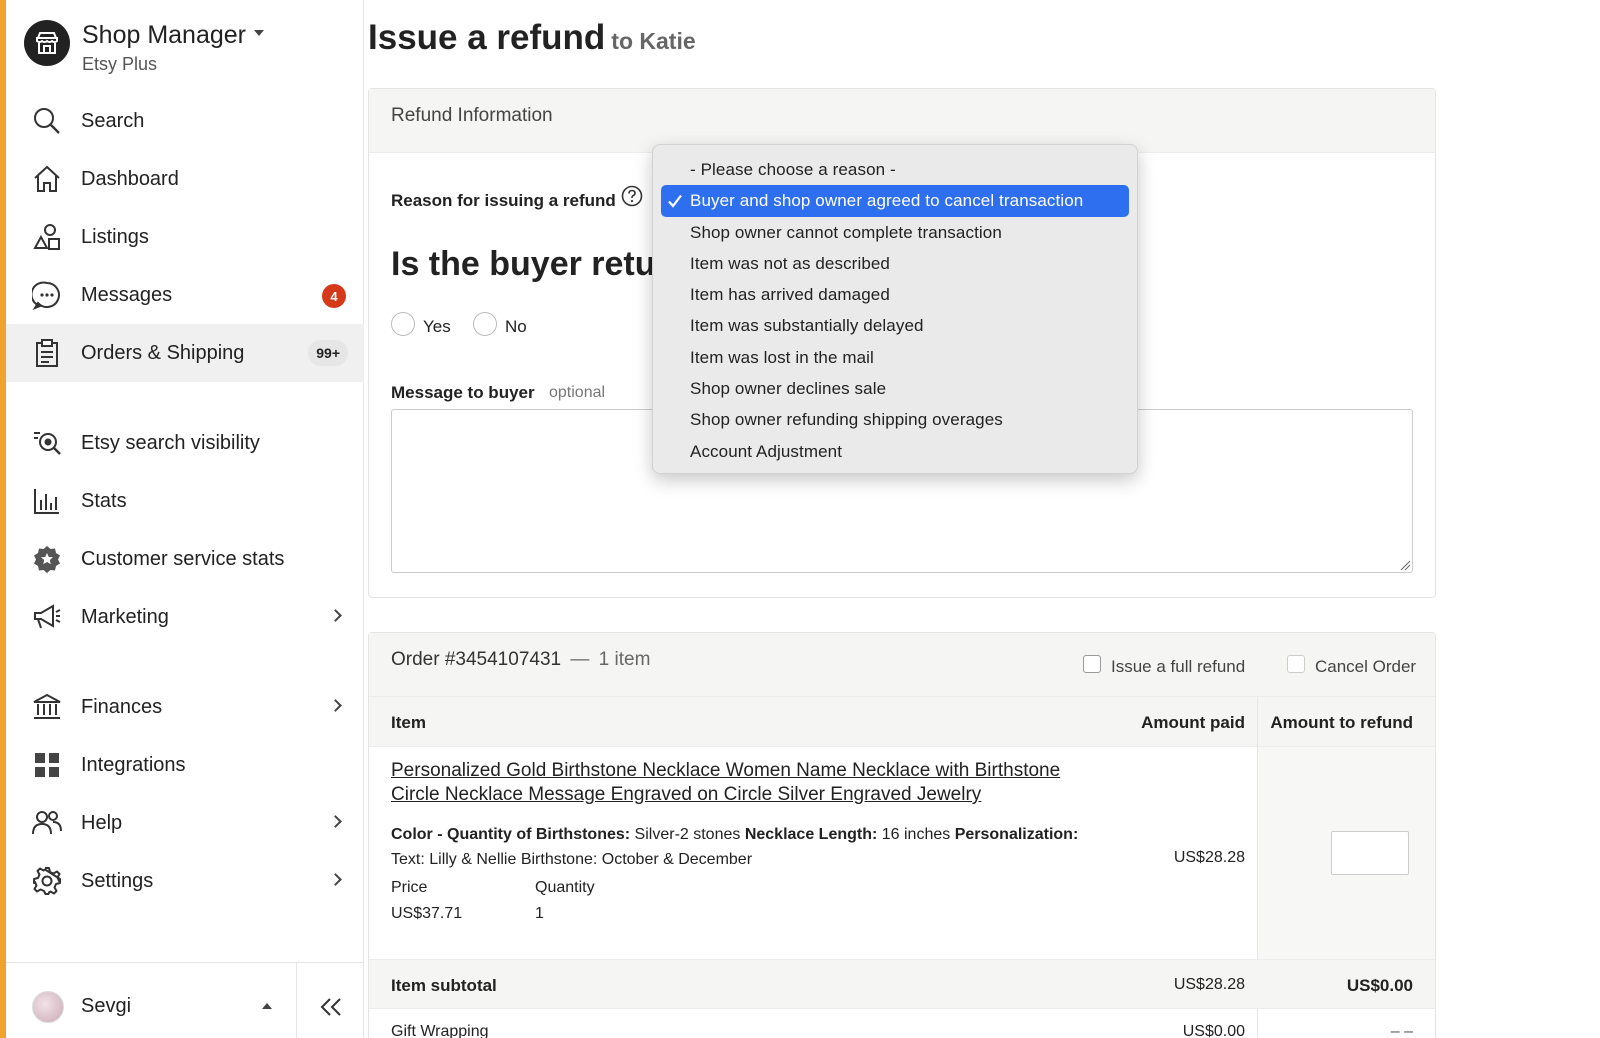 The image size is (1600, 1038). Describe the element at coordinates (47, 353) in the screenshot. I see `clipboard-icon` at that location.